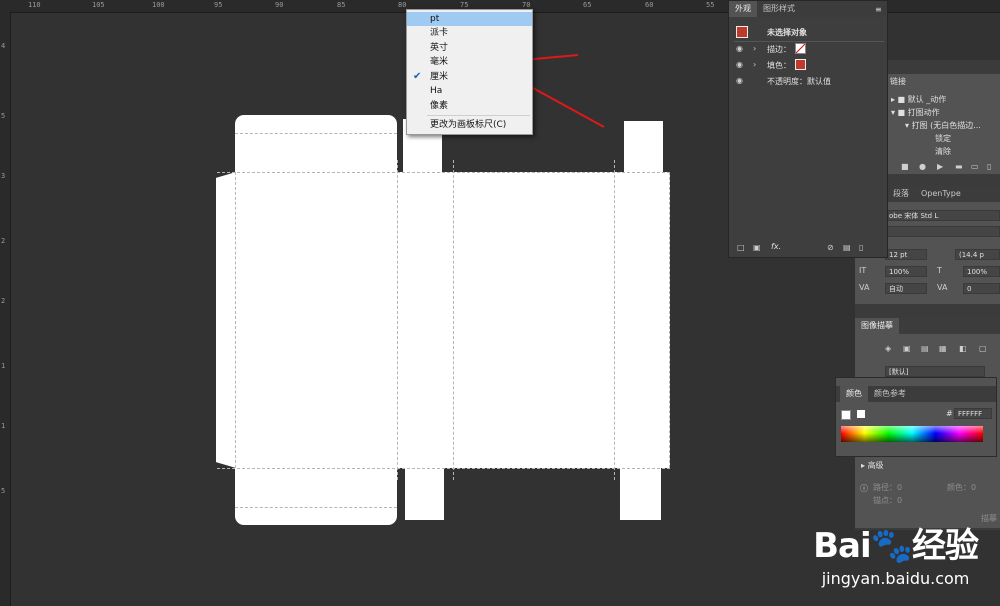 This screenshot has width=1000, height=606. Describe the element at coordinates (854, 394) in the screenshot. I see `tab-color: 颜色` at that location.